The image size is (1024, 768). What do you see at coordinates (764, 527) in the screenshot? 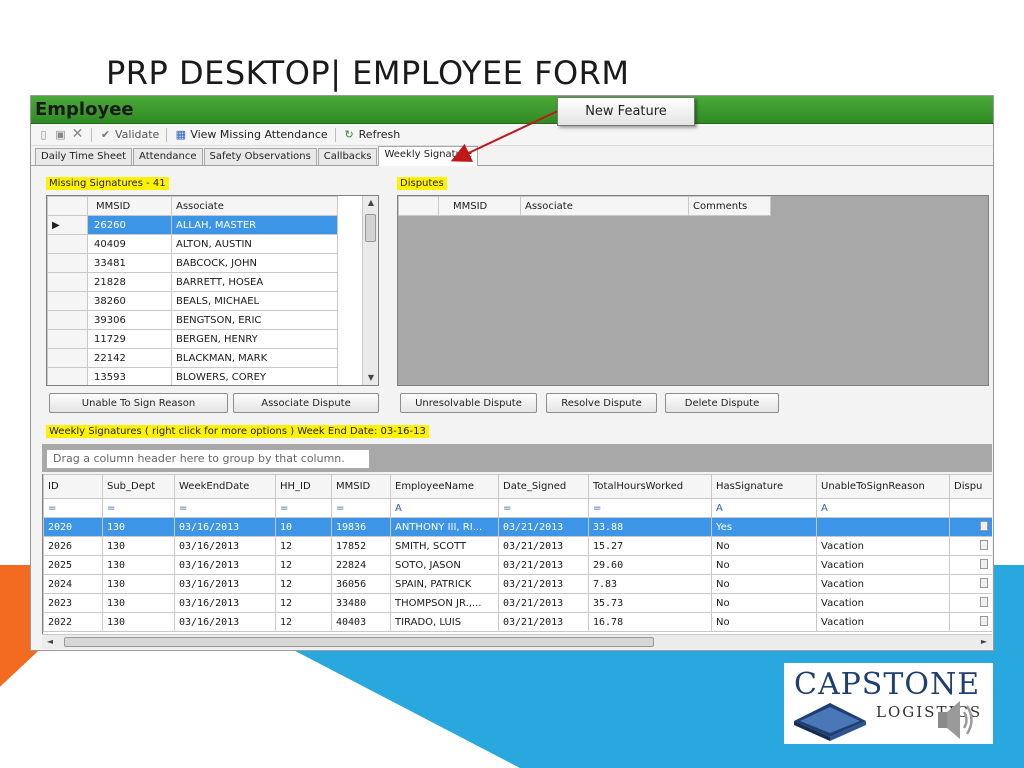
I see `cell-has-signature: Yes` at bounding box center [764, 527].